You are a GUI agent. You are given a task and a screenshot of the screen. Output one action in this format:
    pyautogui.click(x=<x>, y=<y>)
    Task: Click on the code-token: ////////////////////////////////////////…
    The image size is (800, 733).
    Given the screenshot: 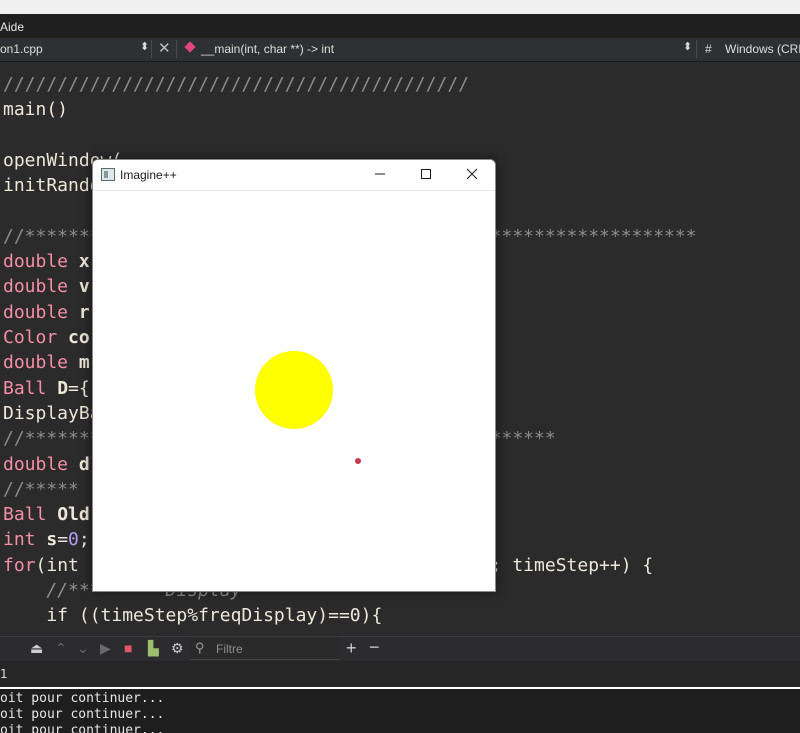 What is the action you would take?
    pyautogui.click(x=236, y=84)
    